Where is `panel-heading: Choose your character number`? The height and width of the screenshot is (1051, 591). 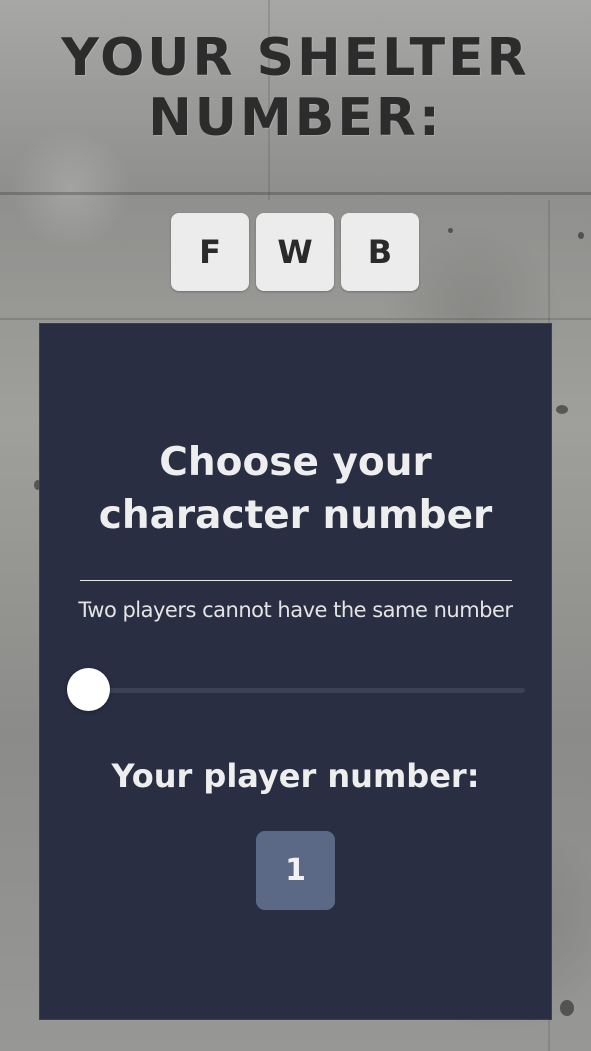
panel-heading: Choose your character number is located at coordinates (295, 489).